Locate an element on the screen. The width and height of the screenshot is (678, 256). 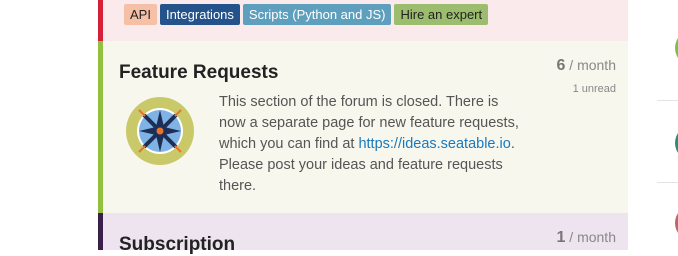
unread-count: 1 unread is located at coordinates (586, 89).